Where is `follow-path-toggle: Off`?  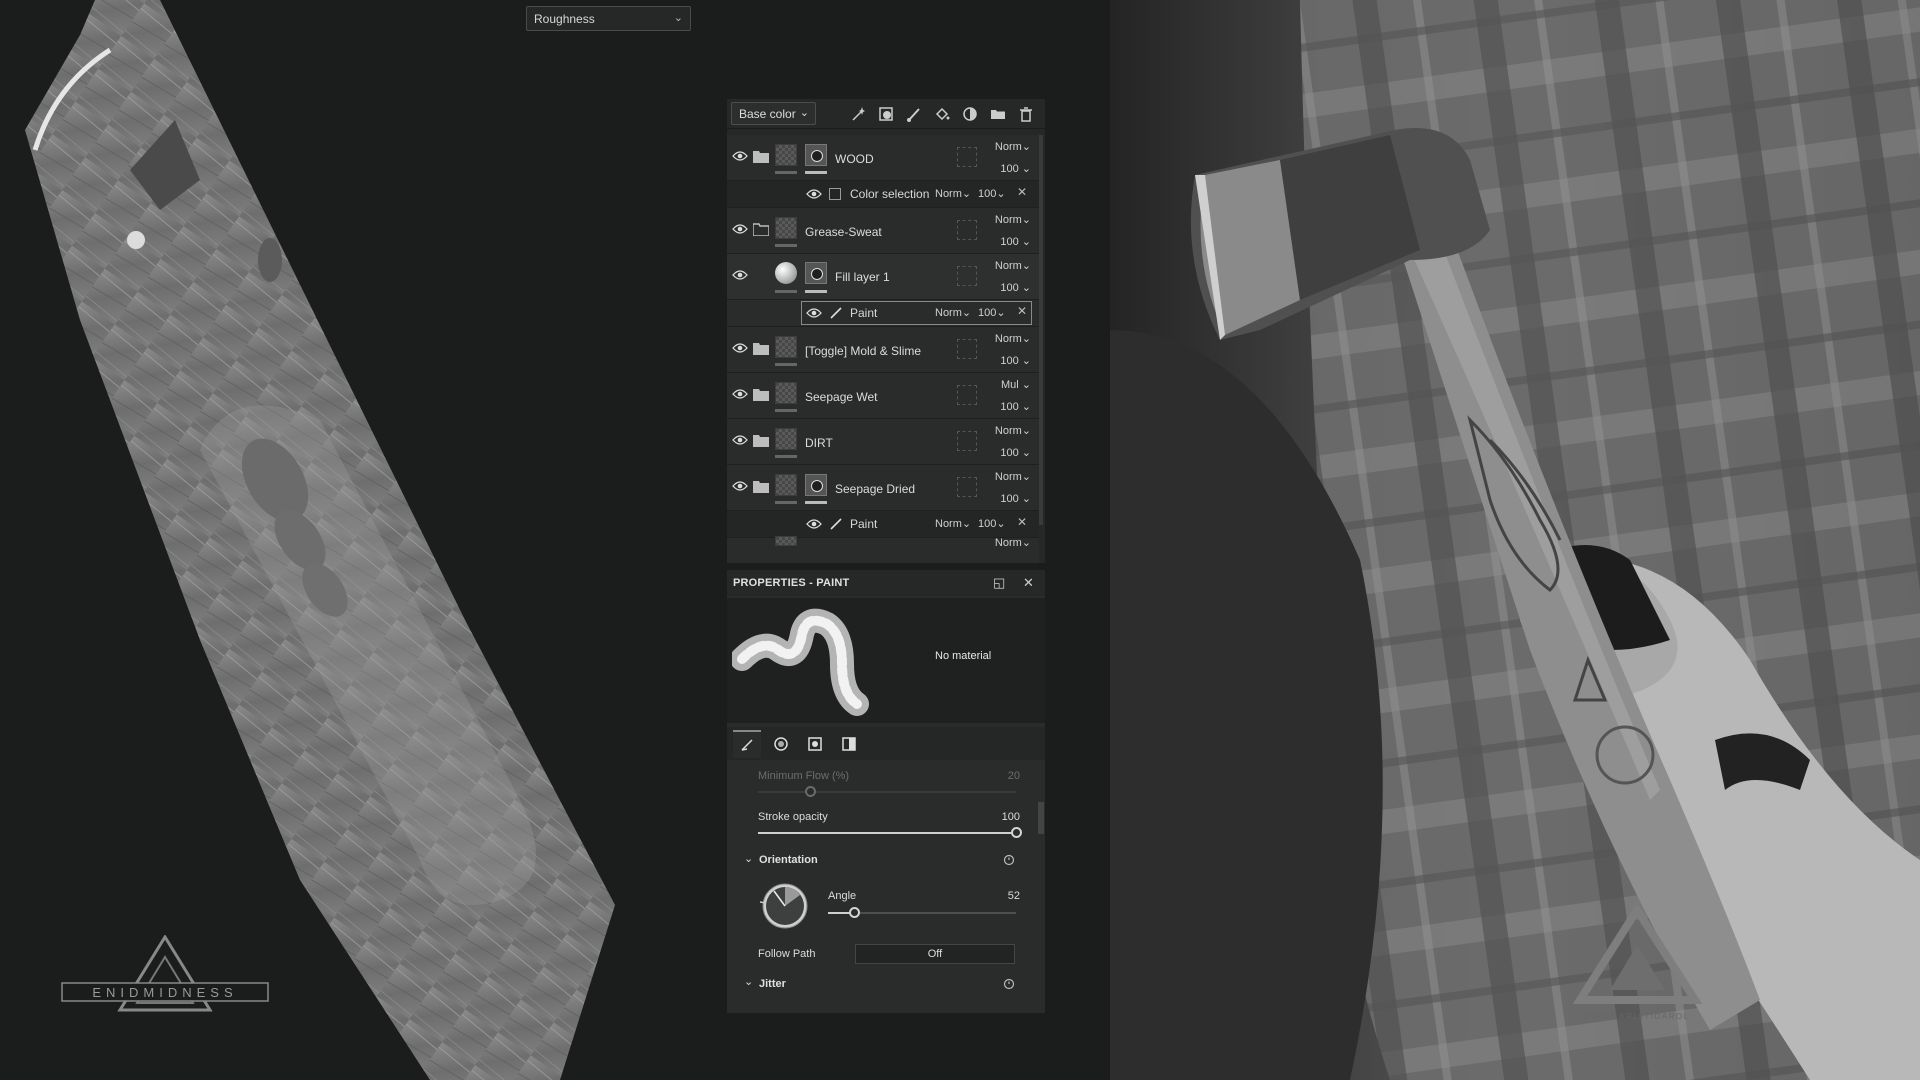
follow-path-toggle: Off is located at coordinates (935, 954).